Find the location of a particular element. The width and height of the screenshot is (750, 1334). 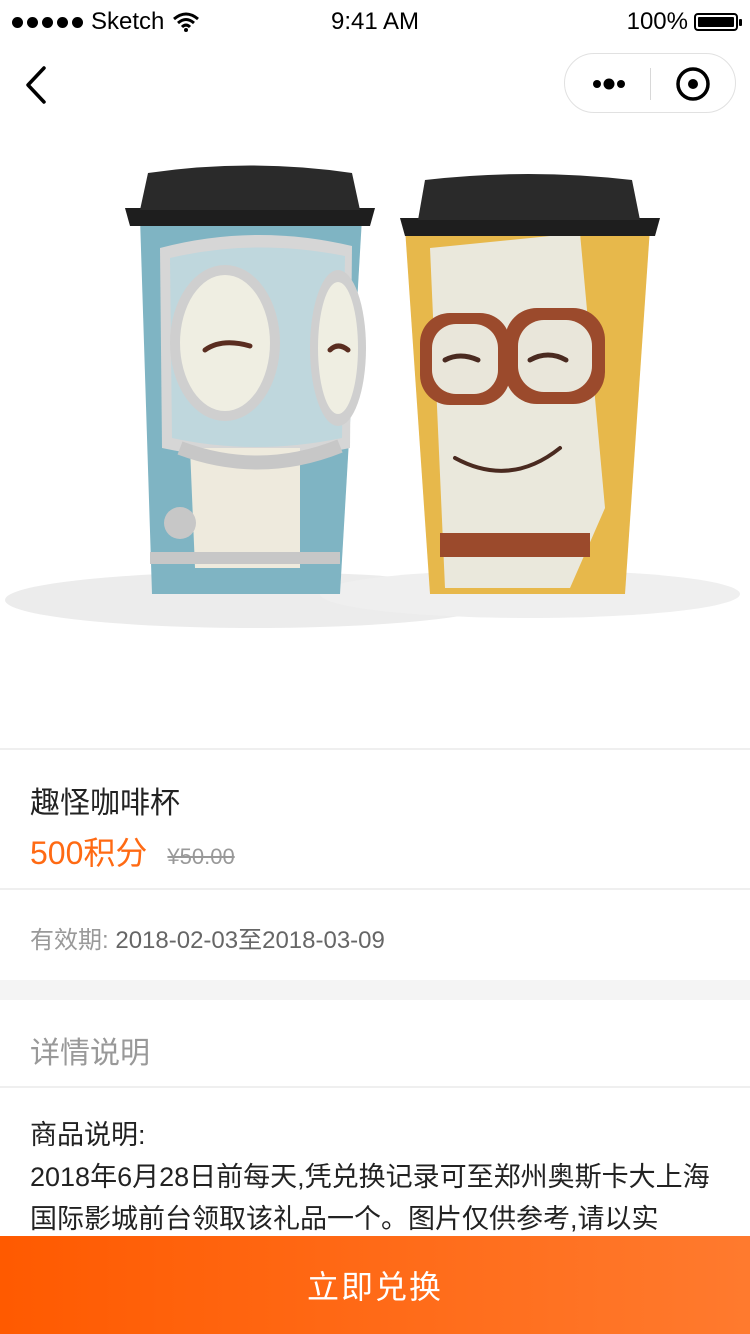

more-button is located at coordinates (607, 83).